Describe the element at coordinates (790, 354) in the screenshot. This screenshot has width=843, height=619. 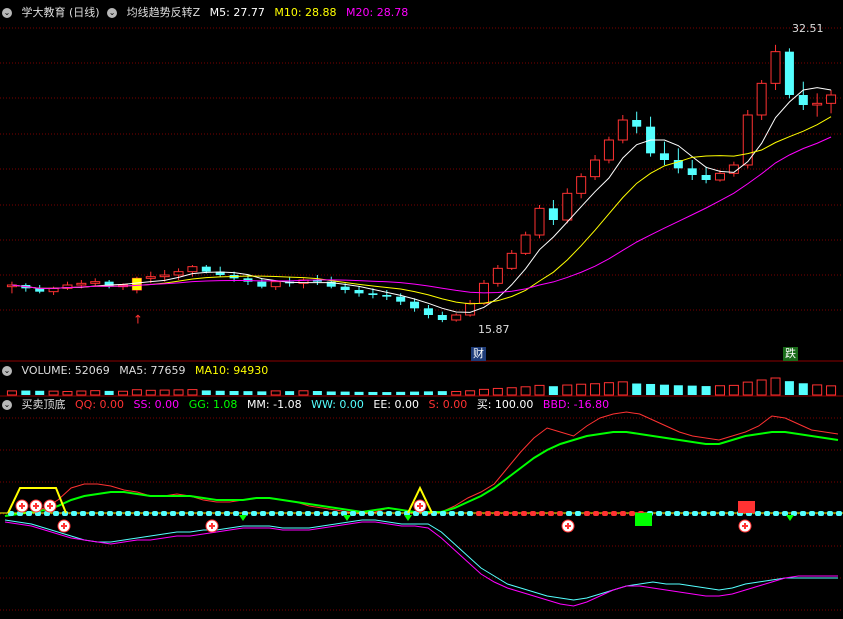
I see `fall-tag: 跌` at that location.